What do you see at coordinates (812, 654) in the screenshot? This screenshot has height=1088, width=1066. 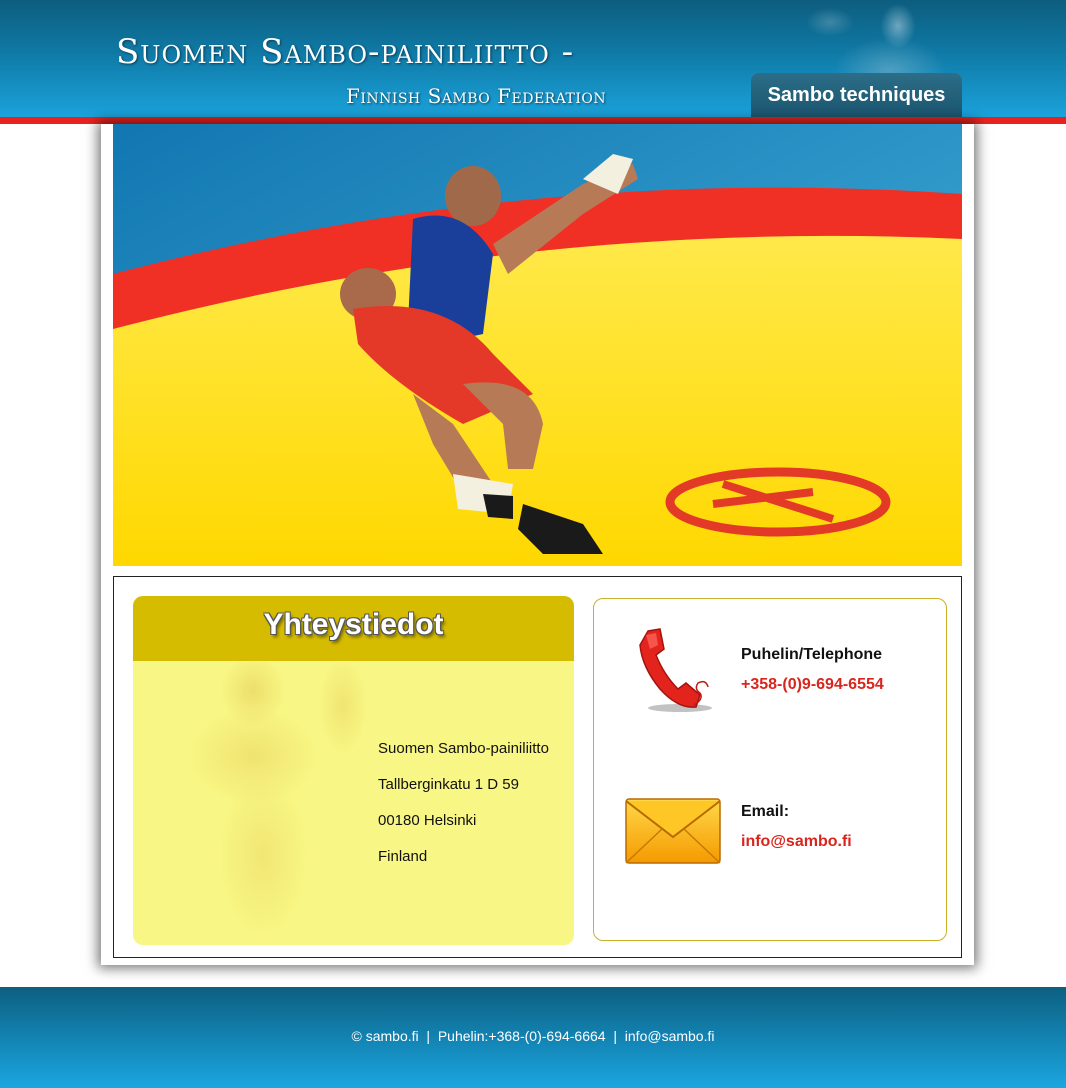 I see `phone-label: Puhelin/Telephone` at bounding box center [812, 654].